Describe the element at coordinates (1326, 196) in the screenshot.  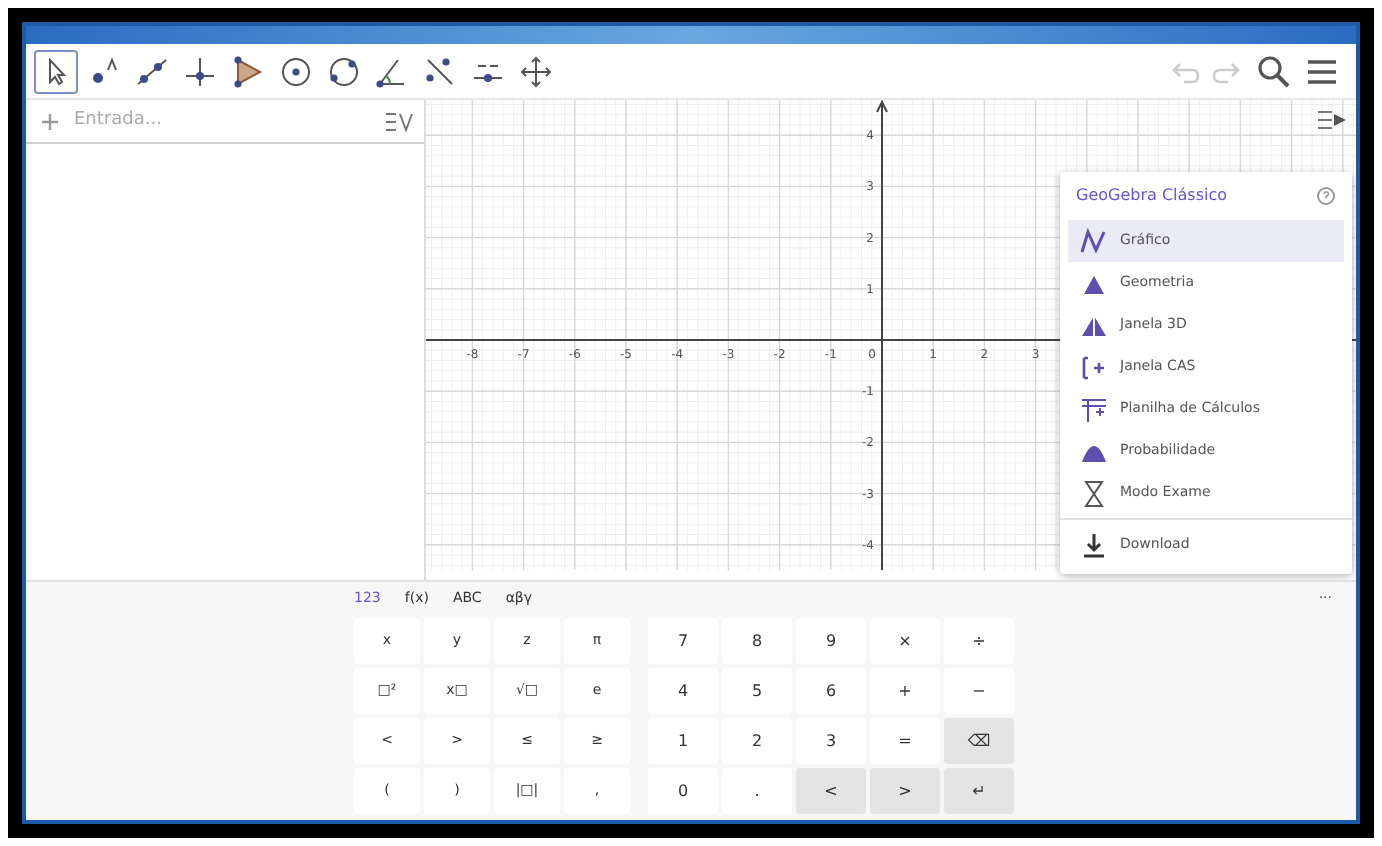
I see `help-icon` at that location.